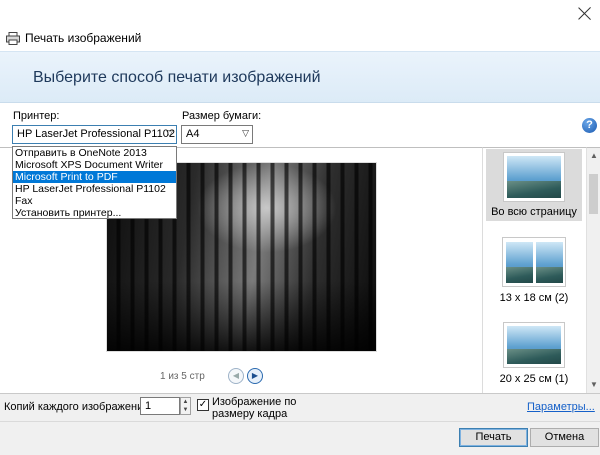 The height and width of the screenshot is (455, 600). Describe the element at coordinates (185, 410) in the screenshot. I see `stepper-down-icon: ▼` at that location.